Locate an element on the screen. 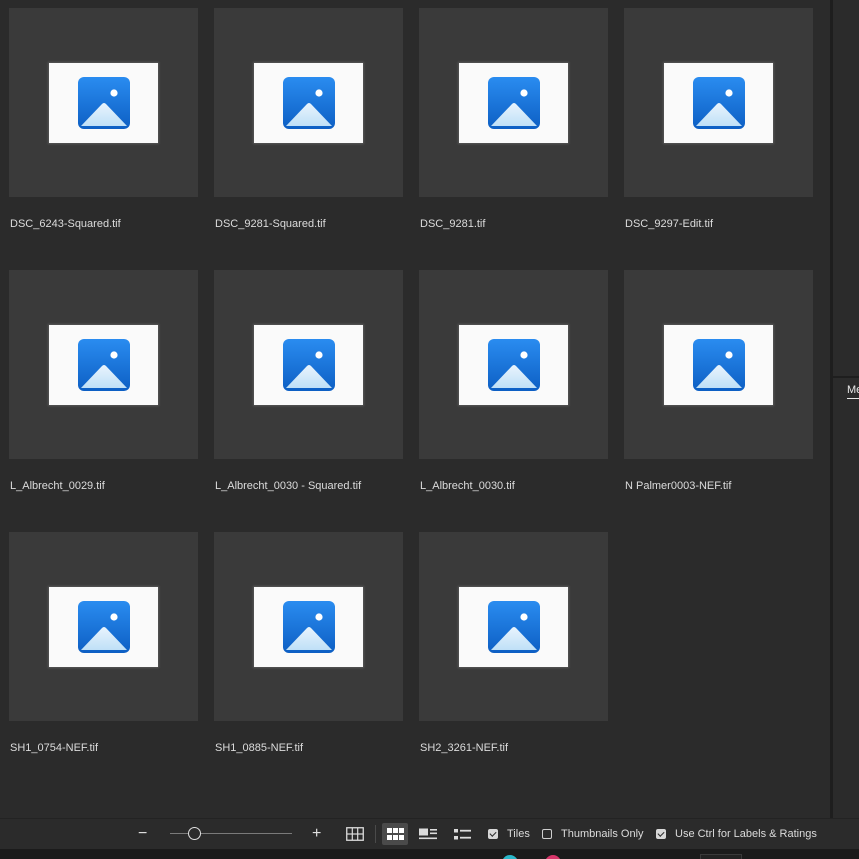 The height and width of the screenshot is (859, 859). zoom-out-button: − is located at coordinates (142, 834).